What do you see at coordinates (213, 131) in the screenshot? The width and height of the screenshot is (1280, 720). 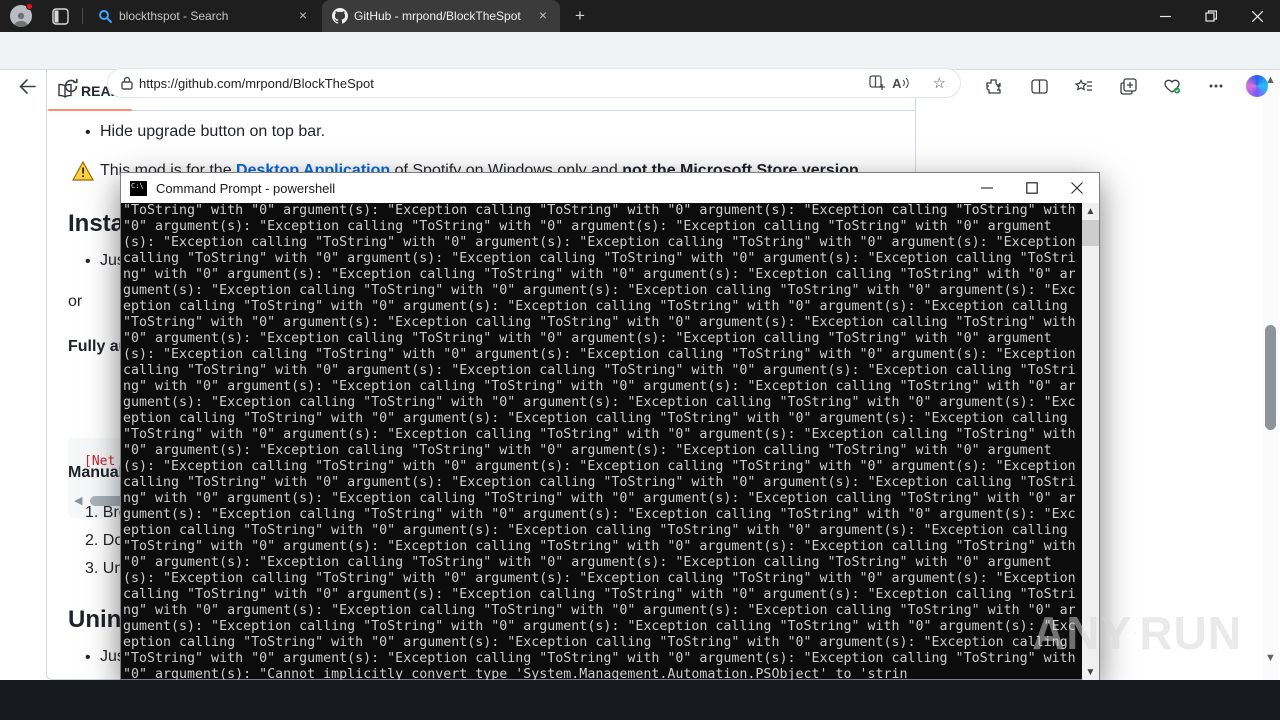 I see `readme-line-hide-upgrade: Hide upgrade button on top bar.` at bounding box center [213, 131].